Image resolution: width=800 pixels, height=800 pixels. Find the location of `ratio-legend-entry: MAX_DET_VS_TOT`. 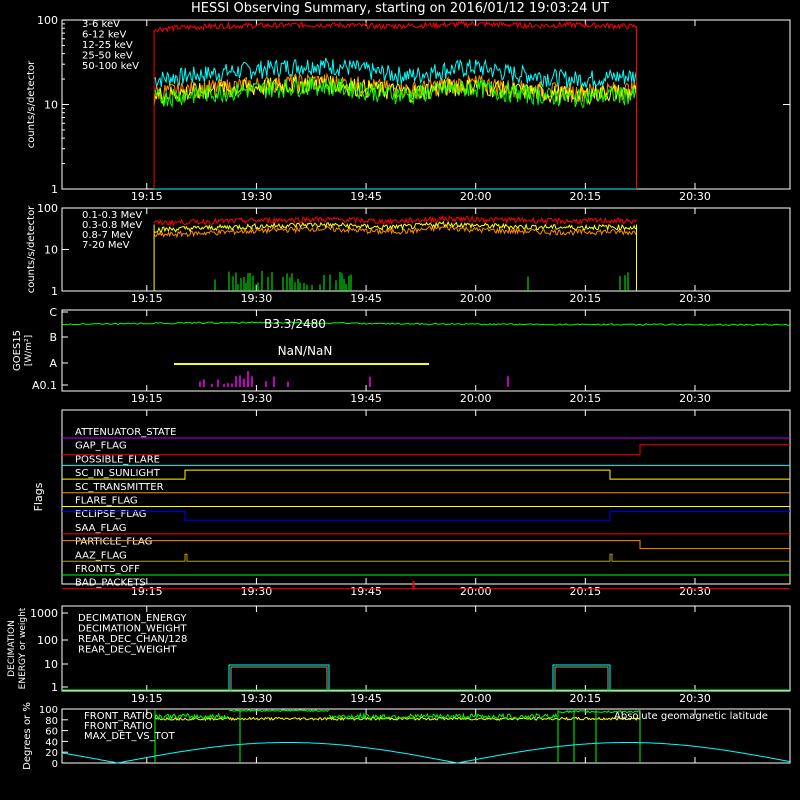

ratio-legend-entry: MAX_DET_VS_TOT is located at coordinates (130, 736).